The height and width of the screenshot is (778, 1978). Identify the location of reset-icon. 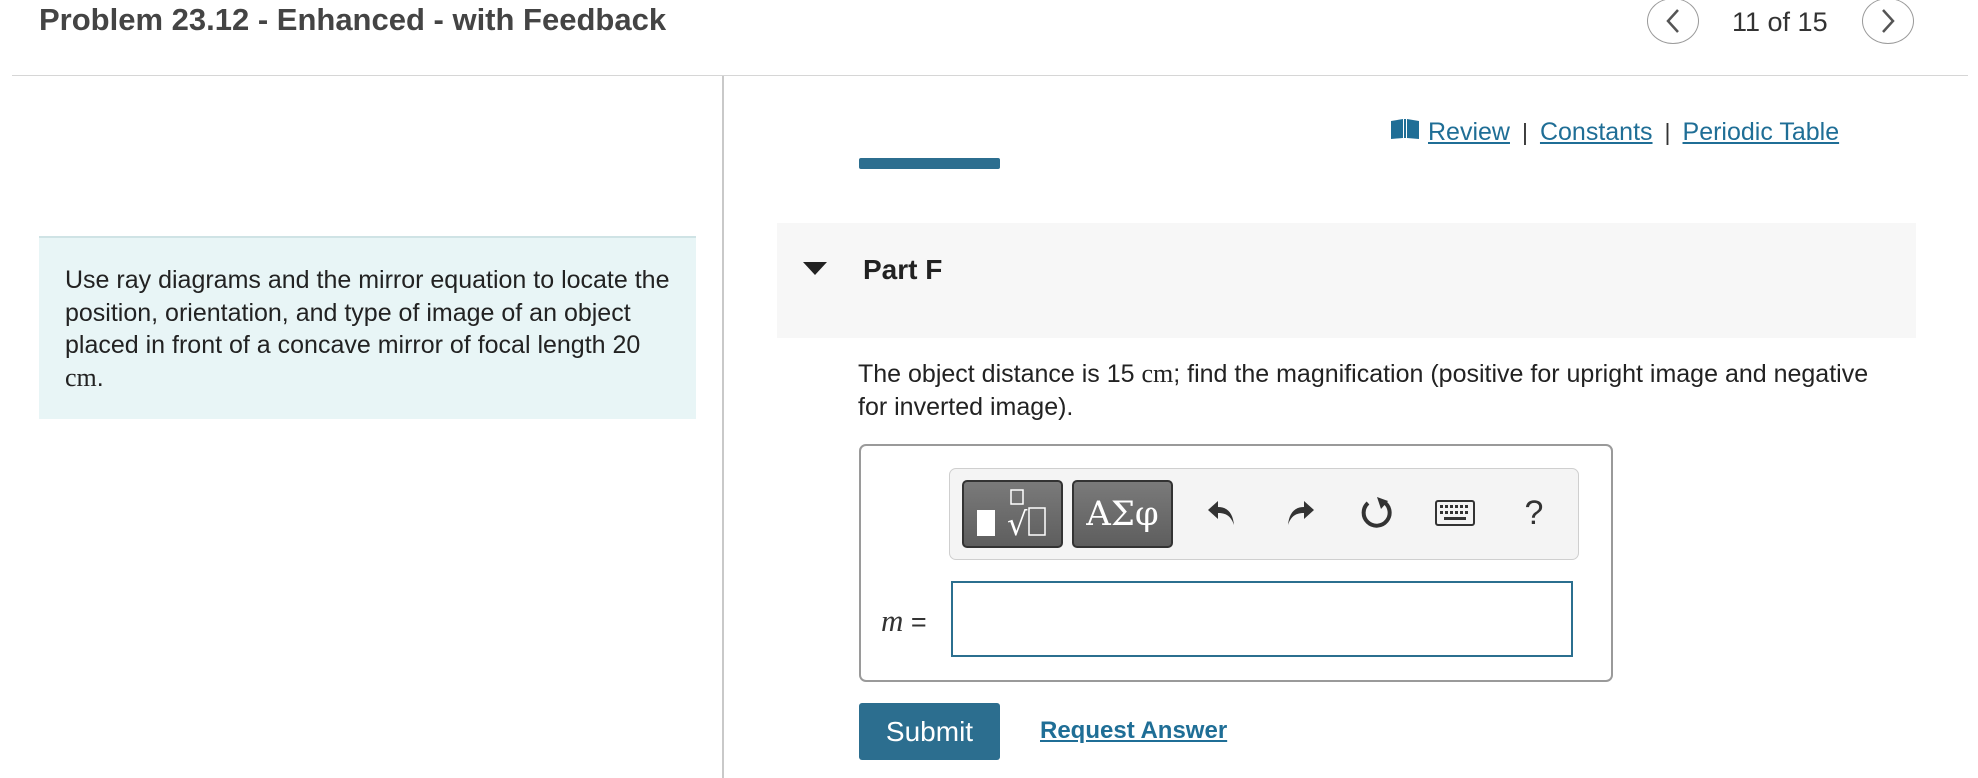
(1376, 512).